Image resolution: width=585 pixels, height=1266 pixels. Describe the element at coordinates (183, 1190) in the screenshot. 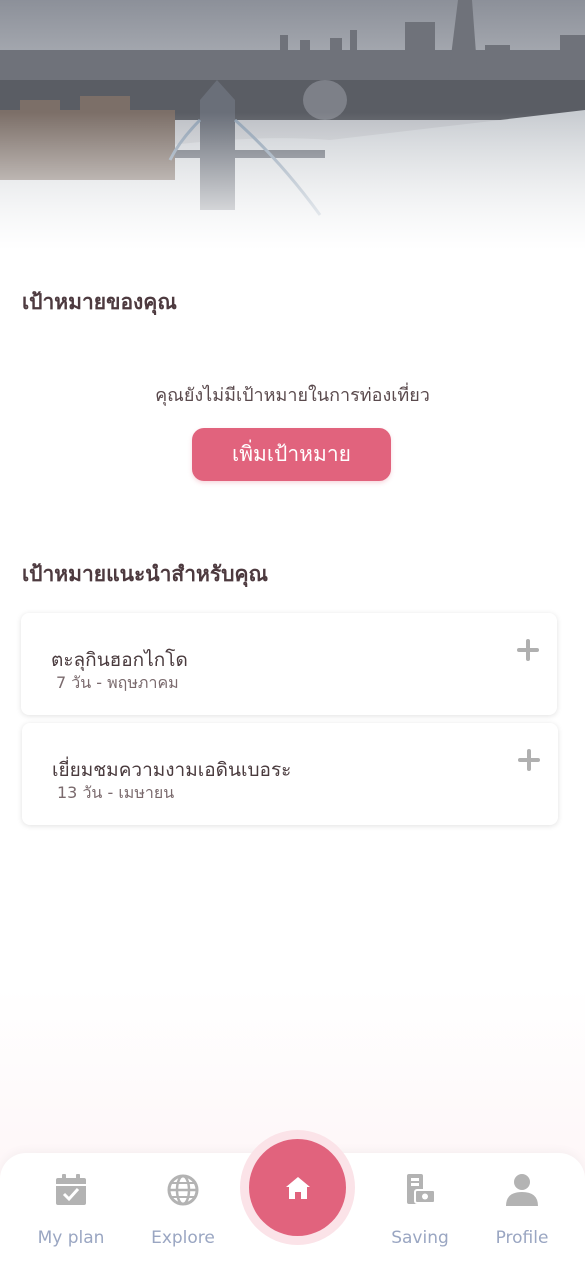

I see `globe-icon` at that location.